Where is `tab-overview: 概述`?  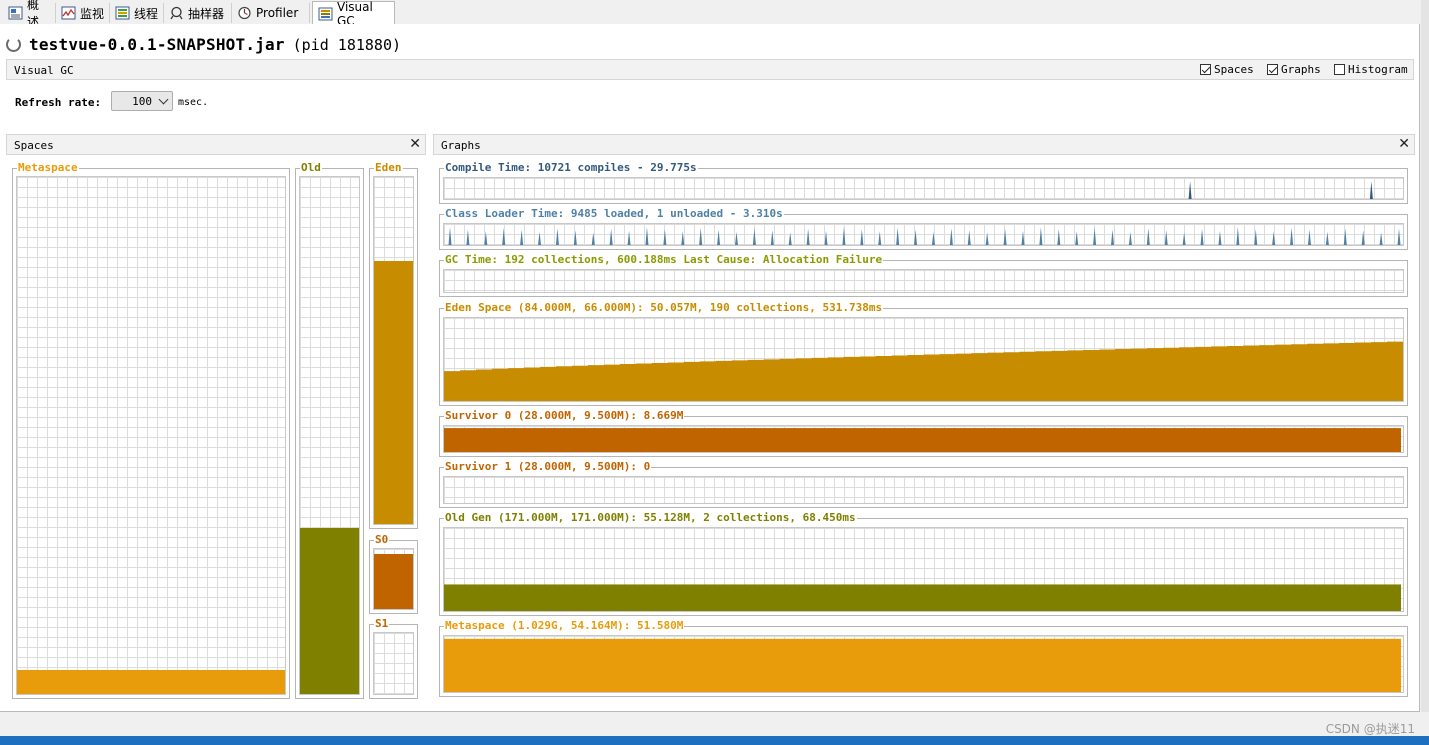
tab-overview: 概述 is located at coordinates (29, 14).